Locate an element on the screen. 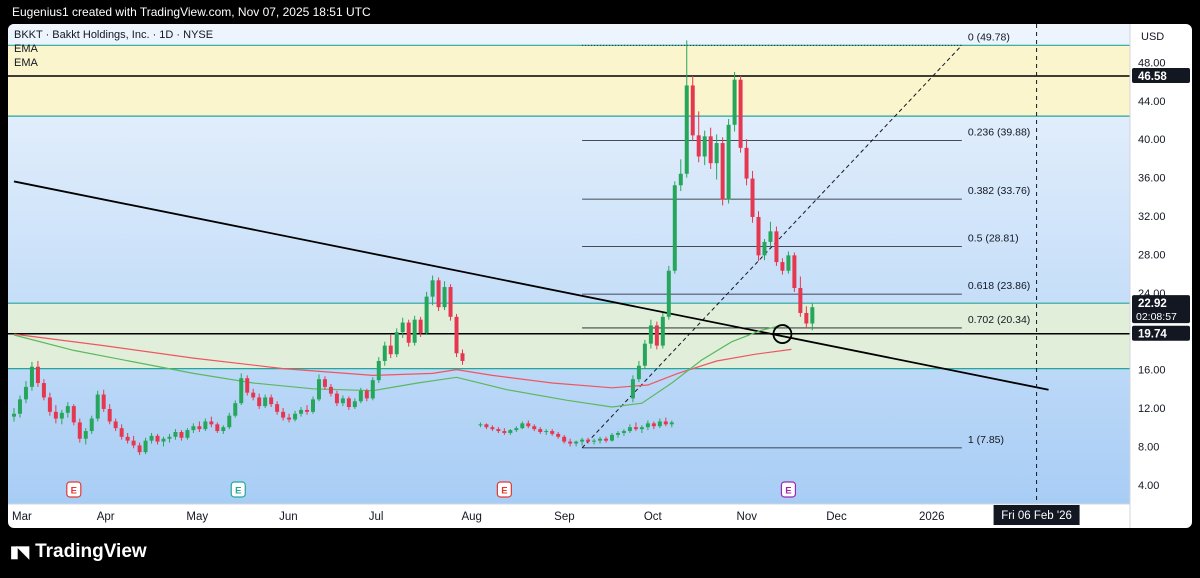 Image resolution: width=1200 pixels, height=578 pixels. countdown-label: 02:08:57 is located at coordinates (1156, 317).